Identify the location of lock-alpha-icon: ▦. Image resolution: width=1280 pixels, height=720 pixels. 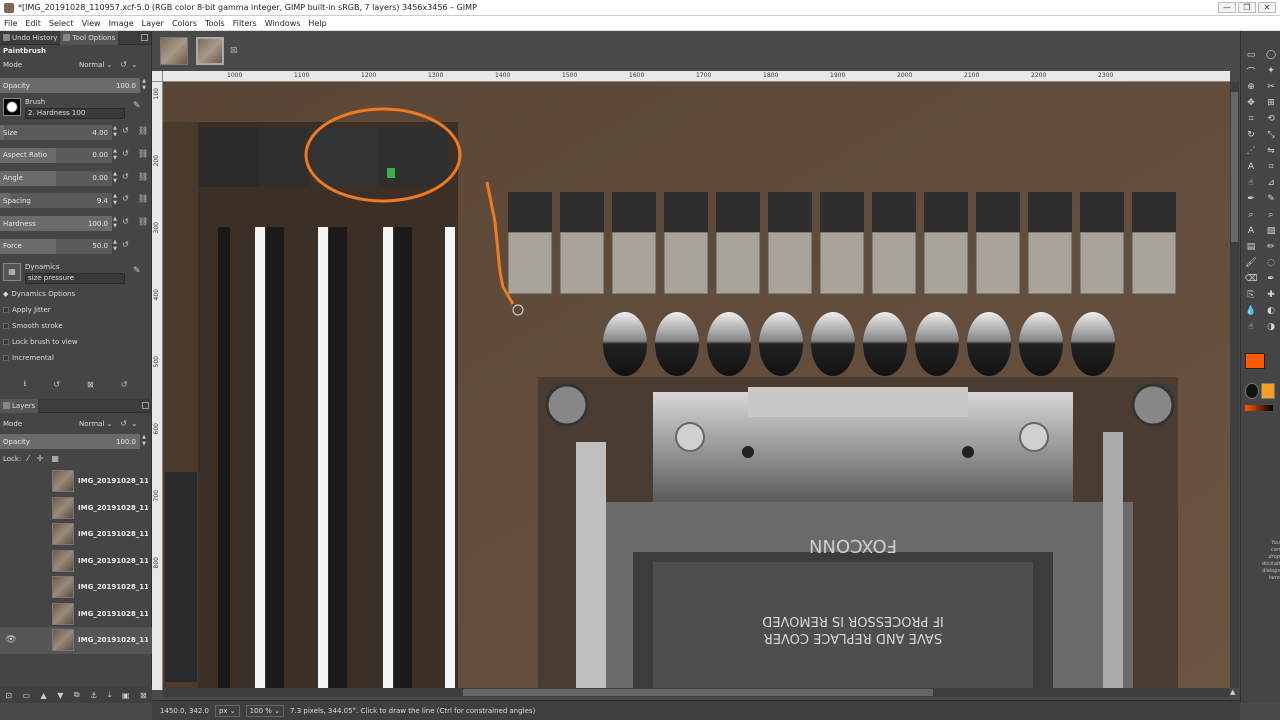
(55, 458).